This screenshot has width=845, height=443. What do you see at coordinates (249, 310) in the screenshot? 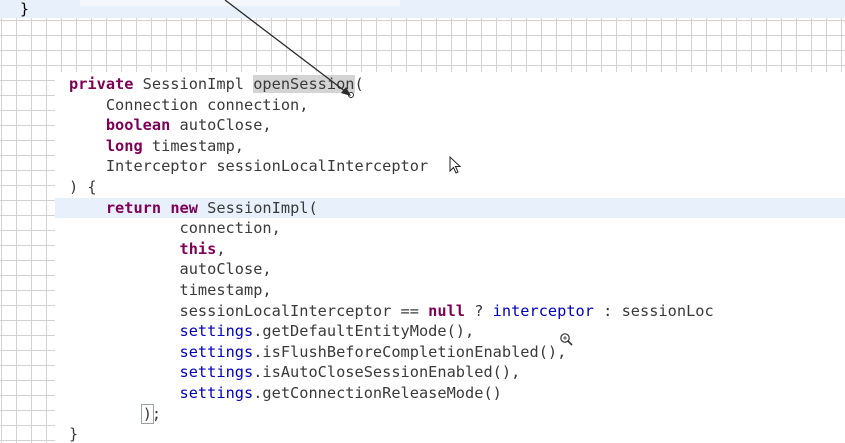
I see `code-token: sessionLocalInterceptor ==` at bounding box center [249, 310].